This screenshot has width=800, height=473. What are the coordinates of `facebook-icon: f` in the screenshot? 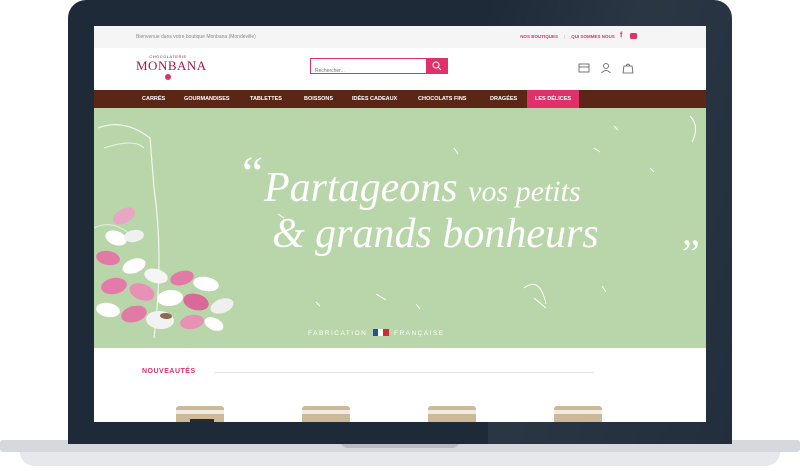 It's located at (623, 36).